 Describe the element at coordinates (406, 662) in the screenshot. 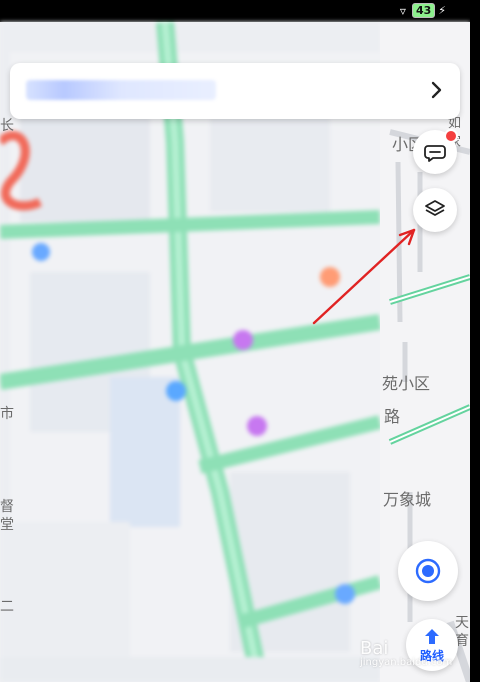

I see `watermark-sub: jingyan.baidu.com` at that location.